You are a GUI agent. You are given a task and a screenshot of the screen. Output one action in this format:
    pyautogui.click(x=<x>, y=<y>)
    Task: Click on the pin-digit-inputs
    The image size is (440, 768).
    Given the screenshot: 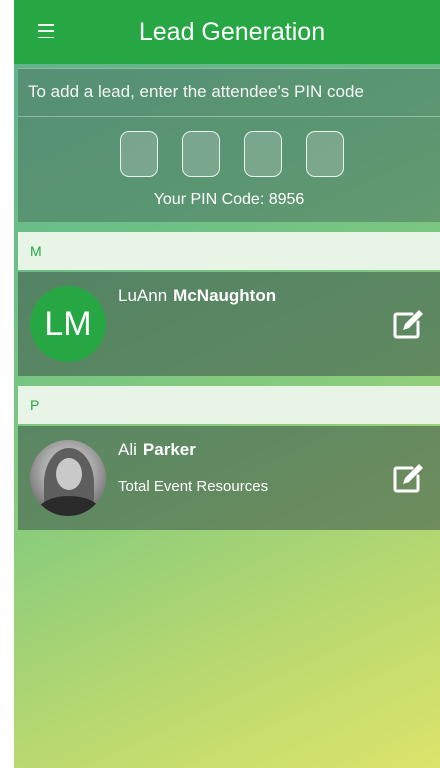 What is the action you would take?
    pyautogui.click(x=232, y=154)
    